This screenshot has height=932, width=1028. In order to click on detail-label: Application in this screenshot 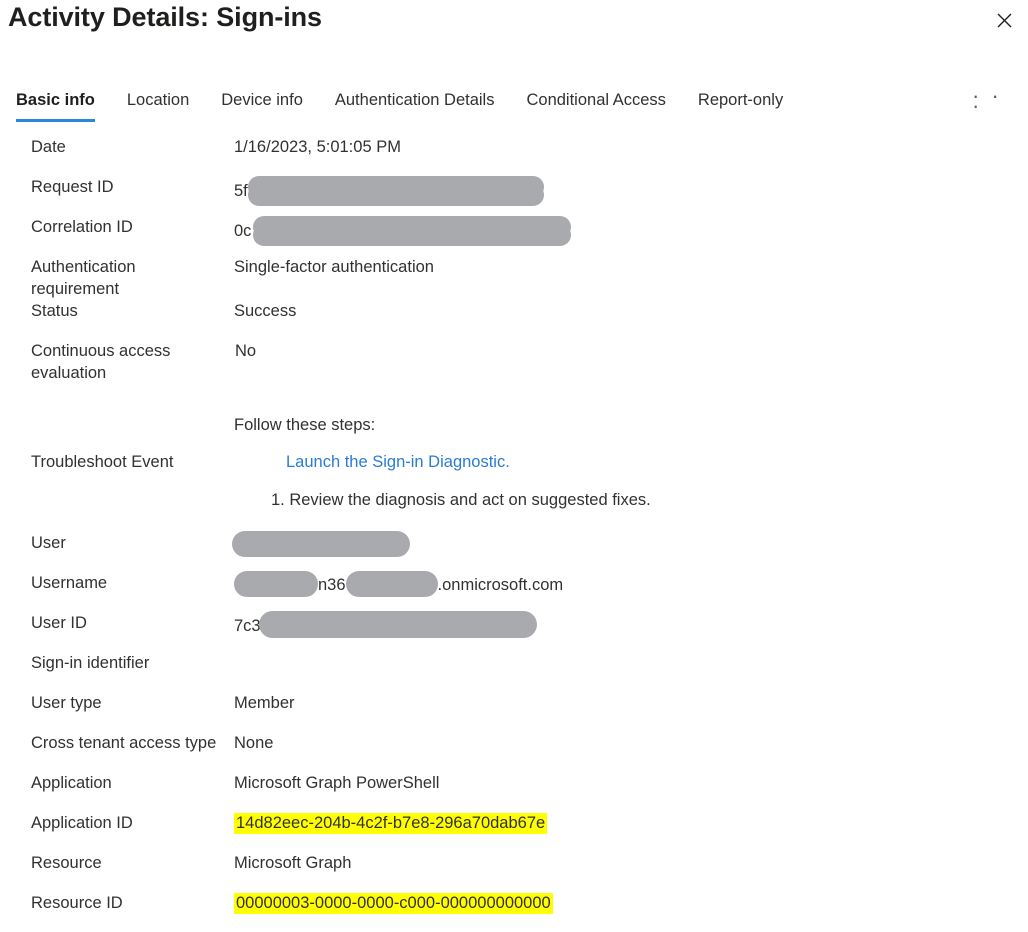, I will do `click(71, 783)`.